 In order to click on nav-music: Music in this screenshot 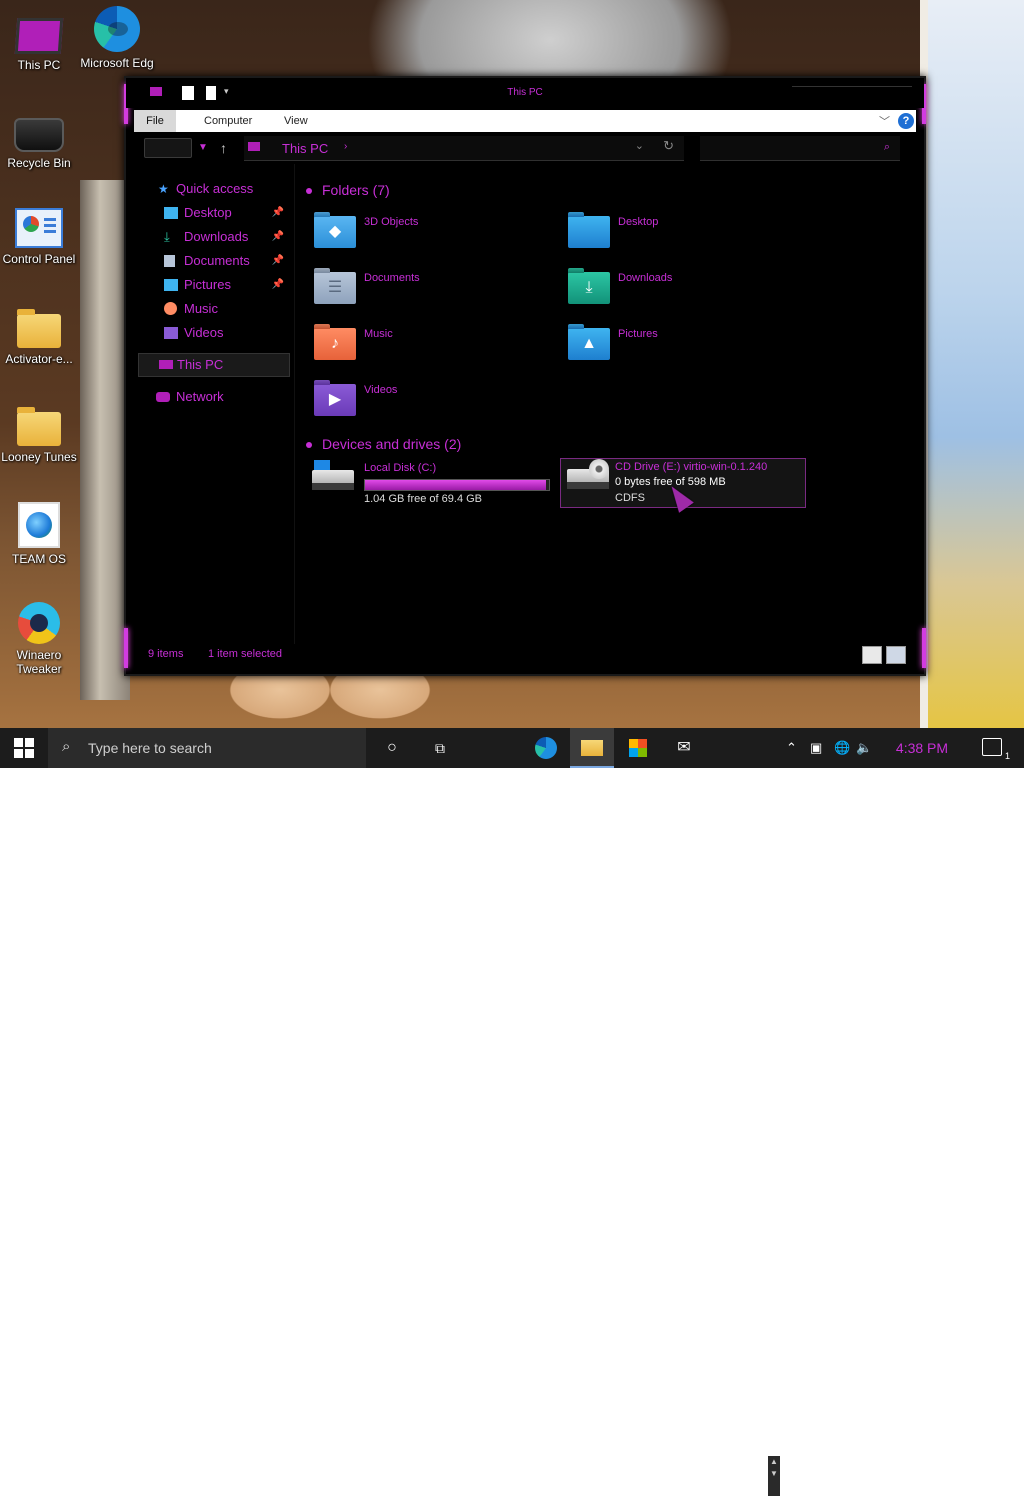, I will do `click(212, 309)`.